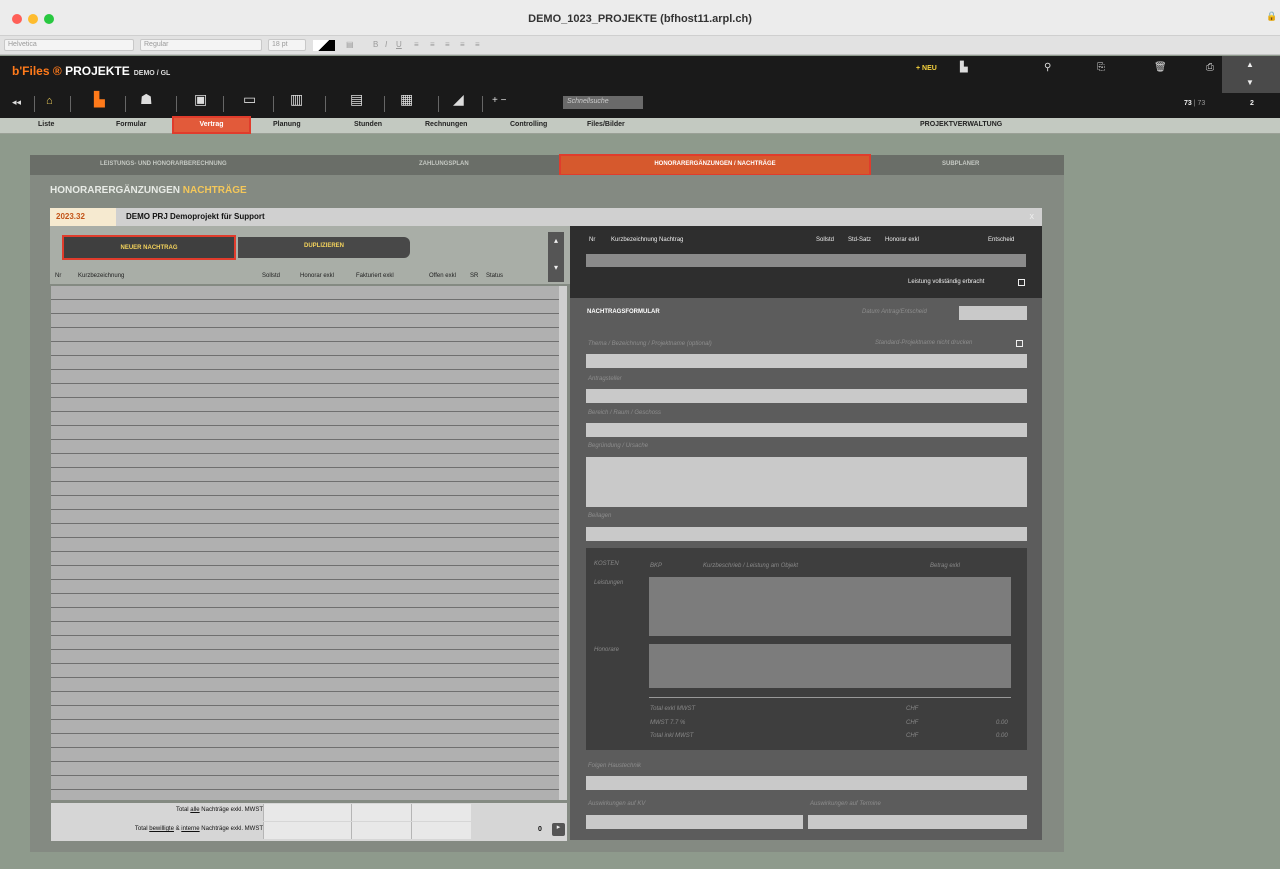  What do you see at coordinates (605, 379) in the screenshot?
I see `requester-label: Antragsteller` at bounding box center [605, 379].